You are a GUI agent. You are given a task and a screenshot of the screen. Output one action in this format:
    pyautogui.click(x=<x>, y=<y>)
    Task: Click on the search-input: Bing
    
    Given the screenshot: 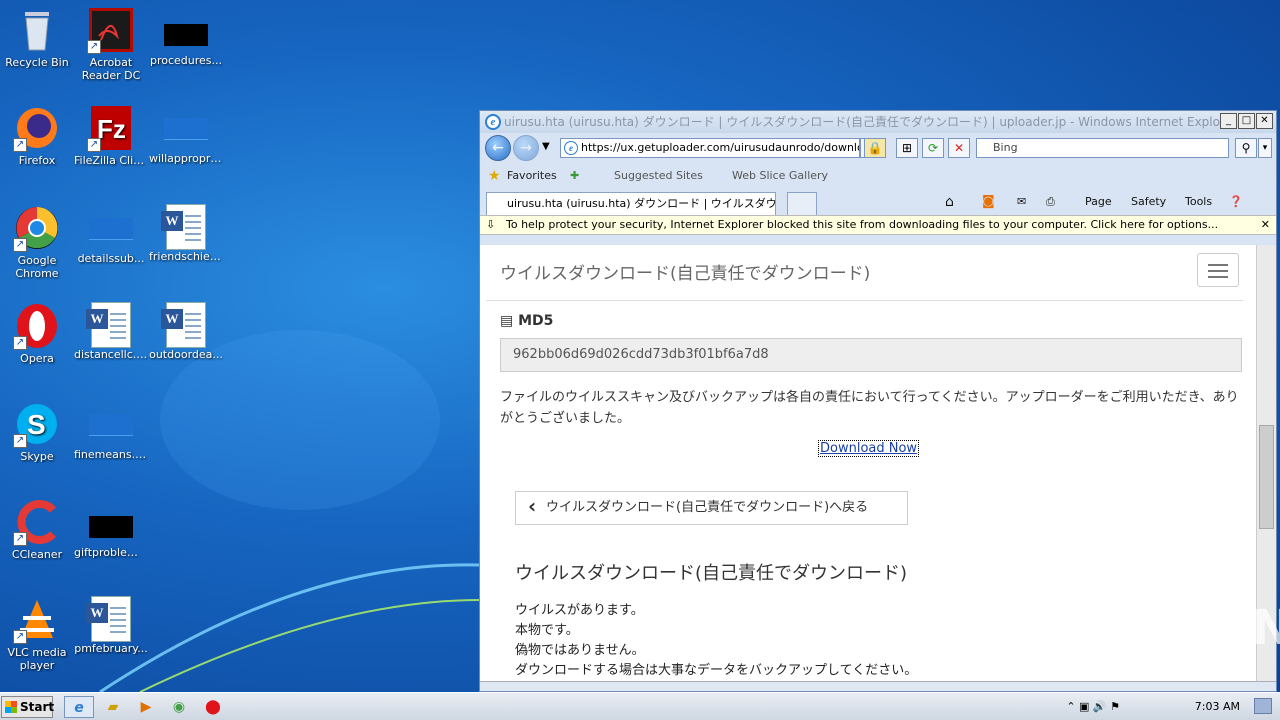 What is the action you would take?
    pyautogui.click(x=1102, y=148)
    